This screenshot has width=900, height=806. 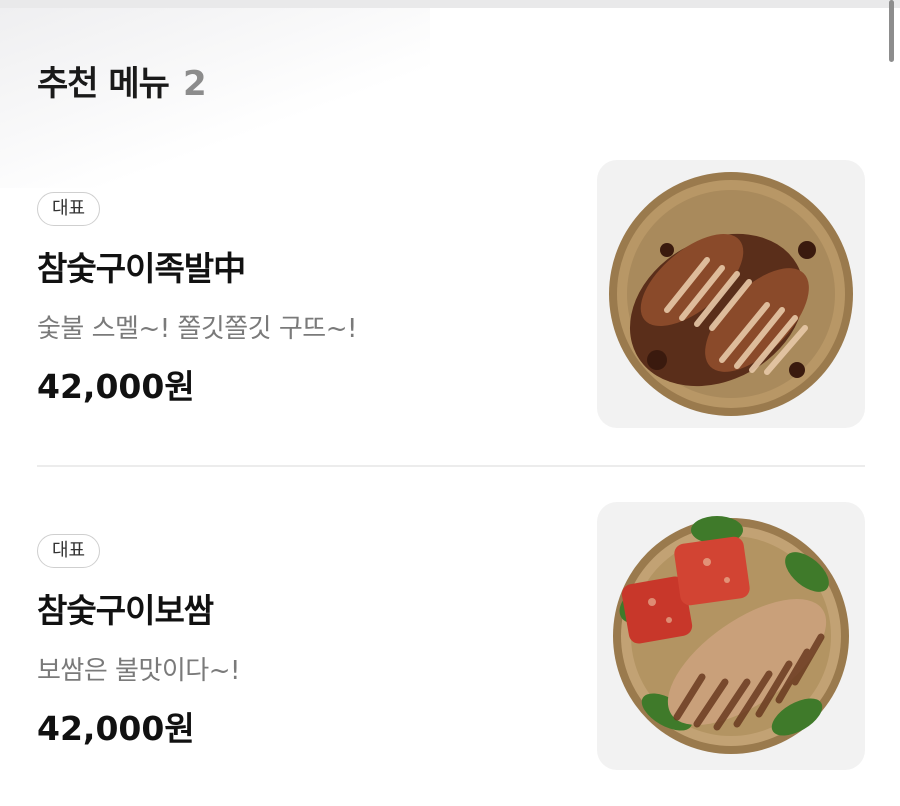 I want to click on status-strip, so click(x=450, y=4).